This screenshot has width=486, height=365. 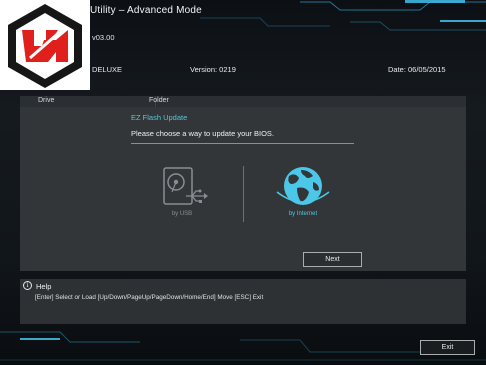 I want to click on brand-logo, so click(x=45, y=45).